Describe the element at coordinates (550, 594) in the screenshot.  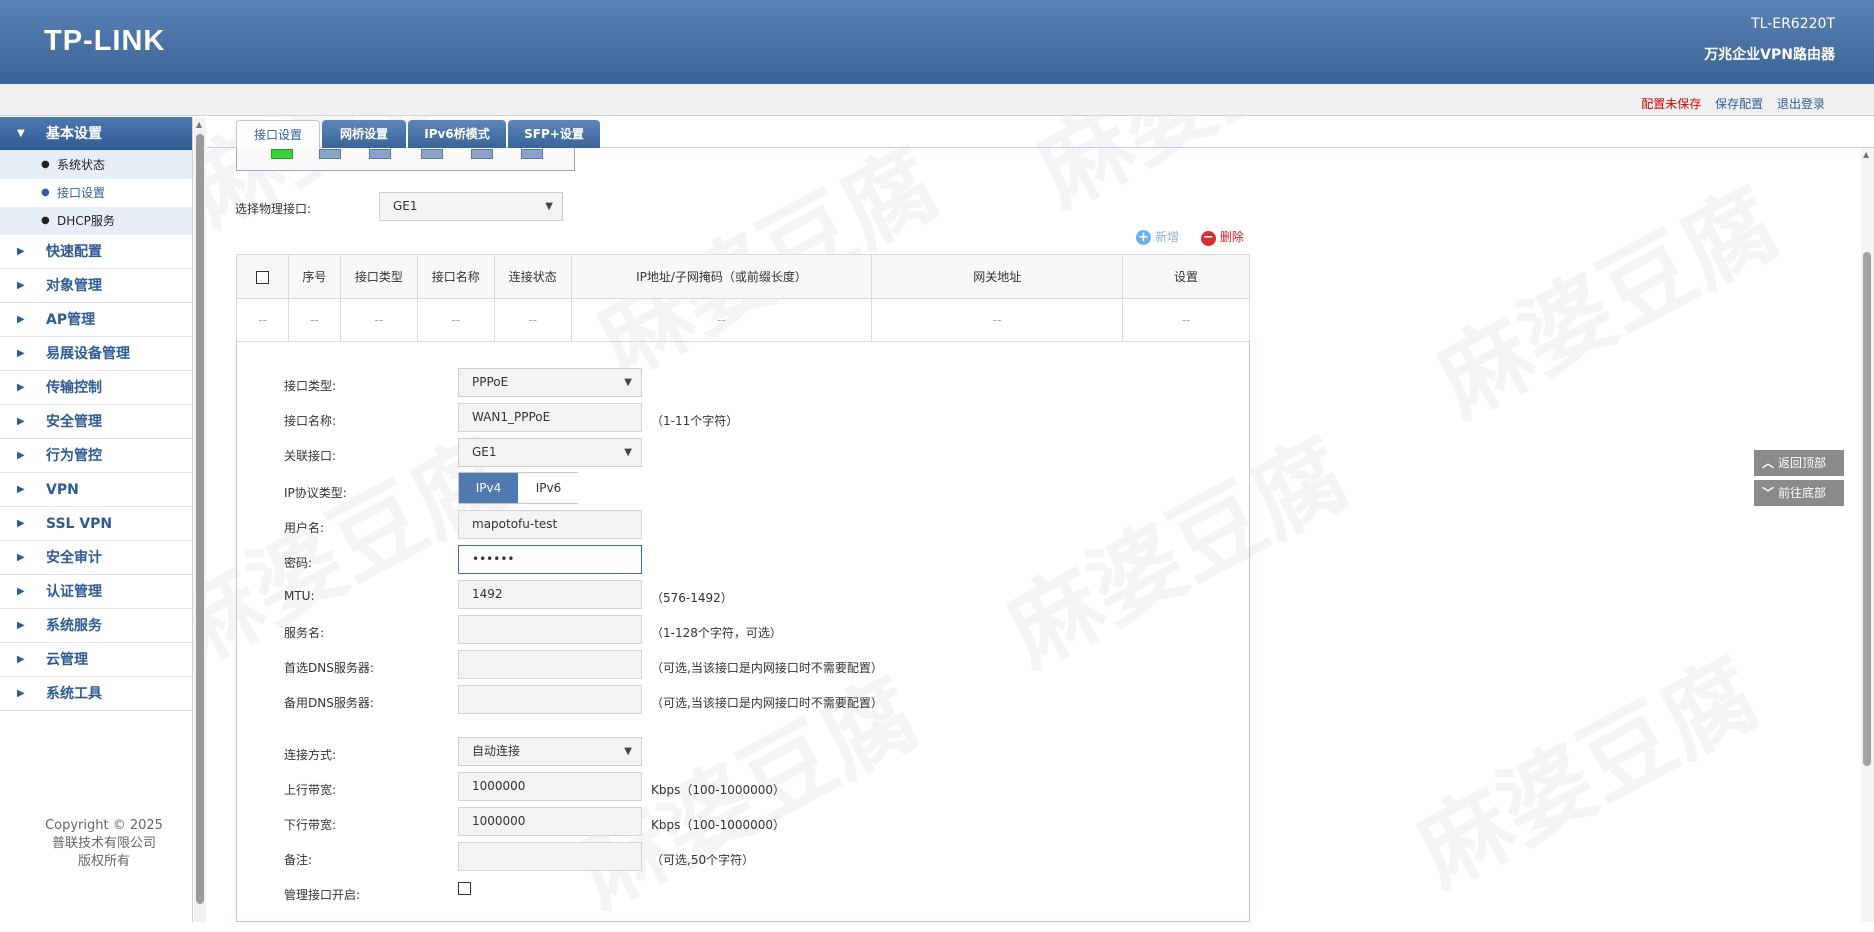
I see `mtu-input: 1492` at that location.